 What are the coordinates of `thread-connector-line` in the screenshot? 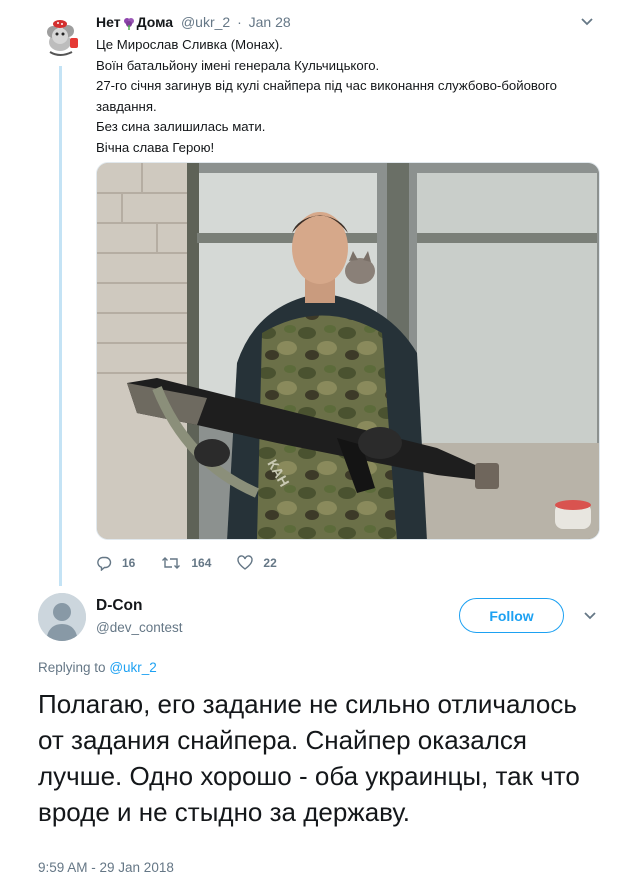 It's located at (60, 326).